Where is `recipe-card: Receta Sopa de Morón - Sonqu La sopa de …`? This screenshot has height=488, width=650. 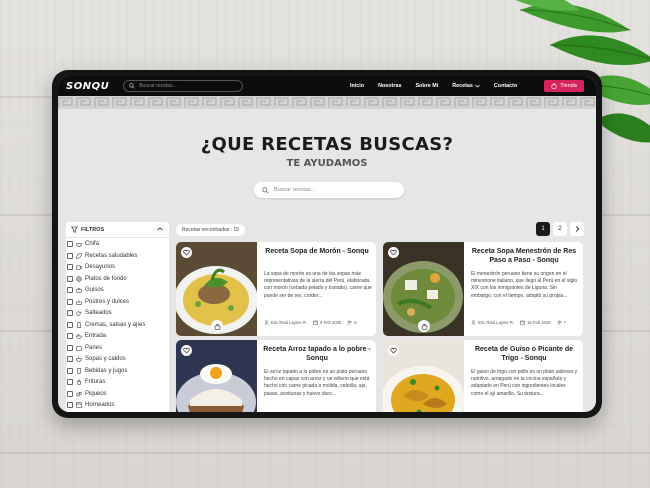
recipe-card: Receta Sopa de Morón - Sonqu La sopa de … is located at coordinates (276, 289).